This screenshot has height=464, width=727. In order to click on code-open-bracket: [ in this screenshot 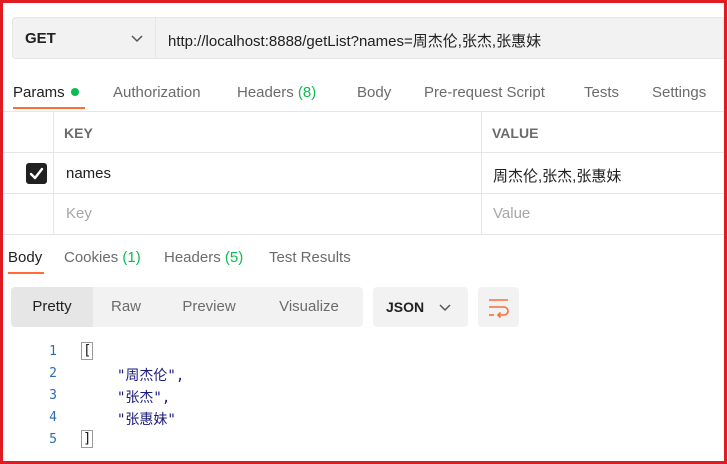, I will do `click(87, 351)`.